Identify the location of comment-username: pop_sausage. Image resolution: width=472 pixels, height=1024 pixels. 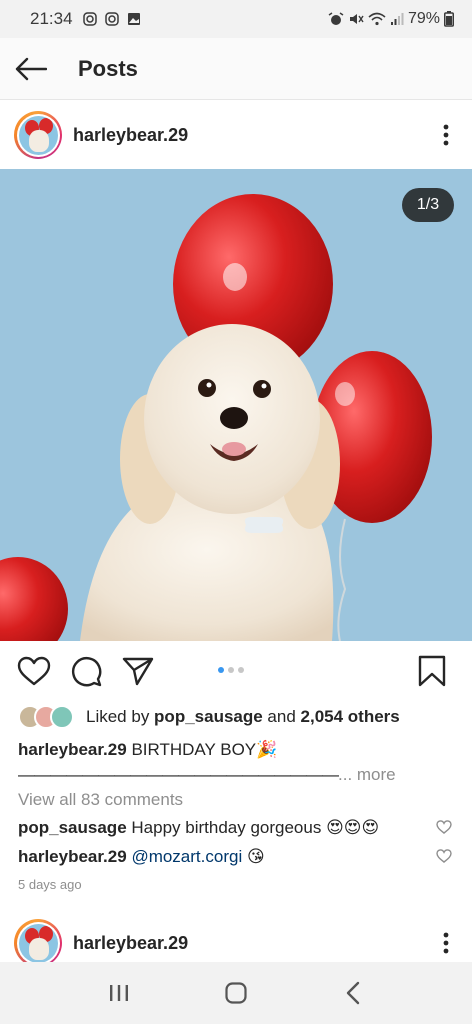
(72, 828).